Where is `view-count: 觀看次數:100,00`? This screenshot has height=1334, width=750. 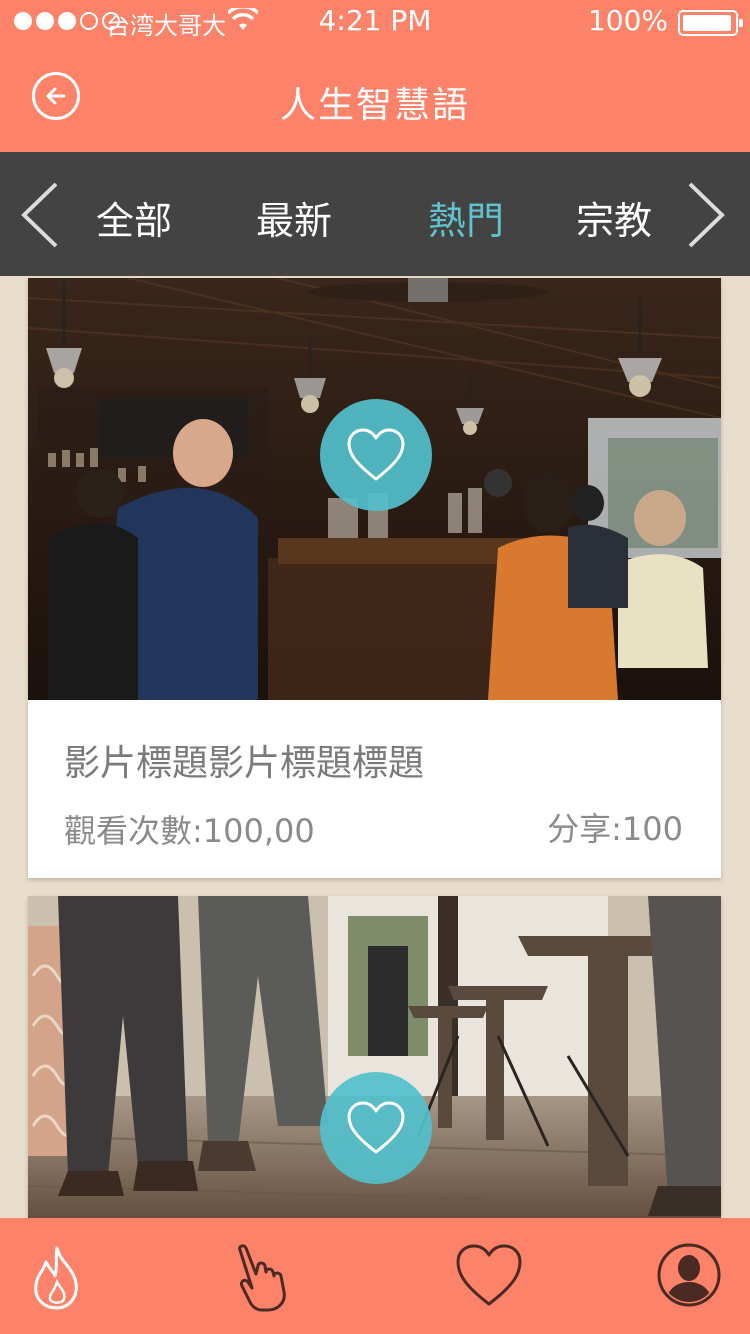
view-count: 觀看次數:100,00 is located at coordinates (189, 831).